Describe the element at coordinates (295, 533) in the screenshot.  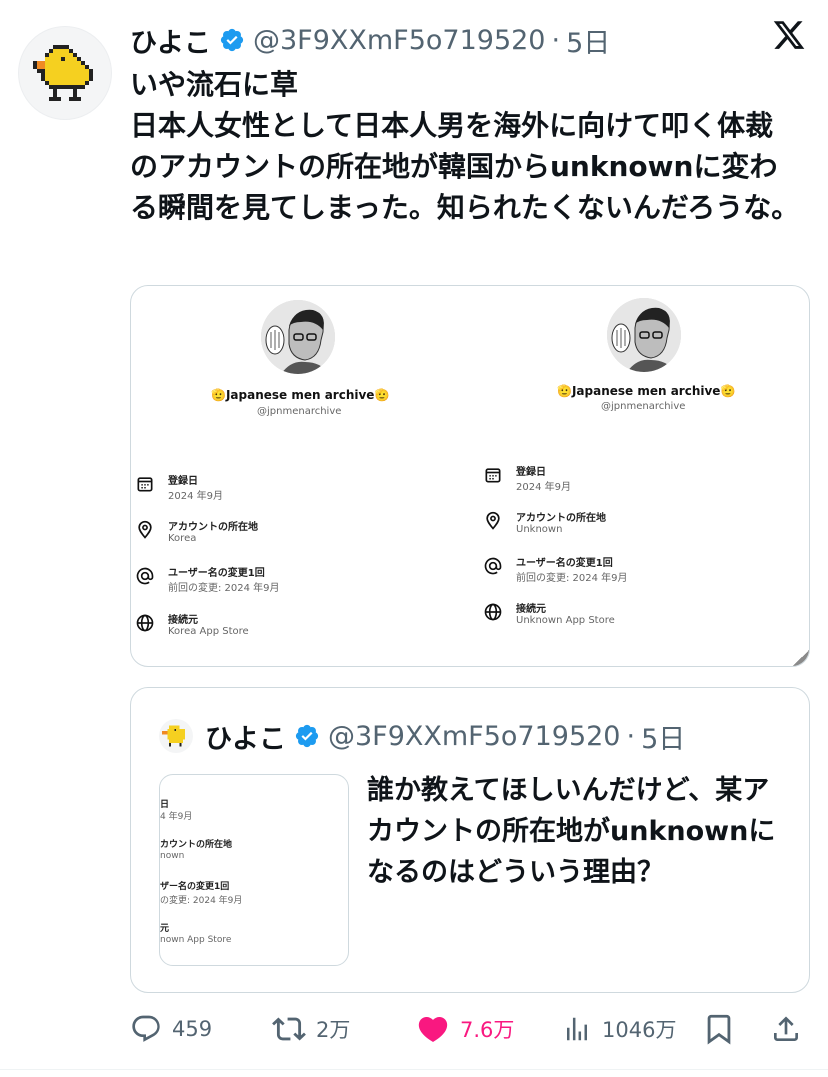
I see `info-row-location: アカウントの所在地 Korea` at that location.